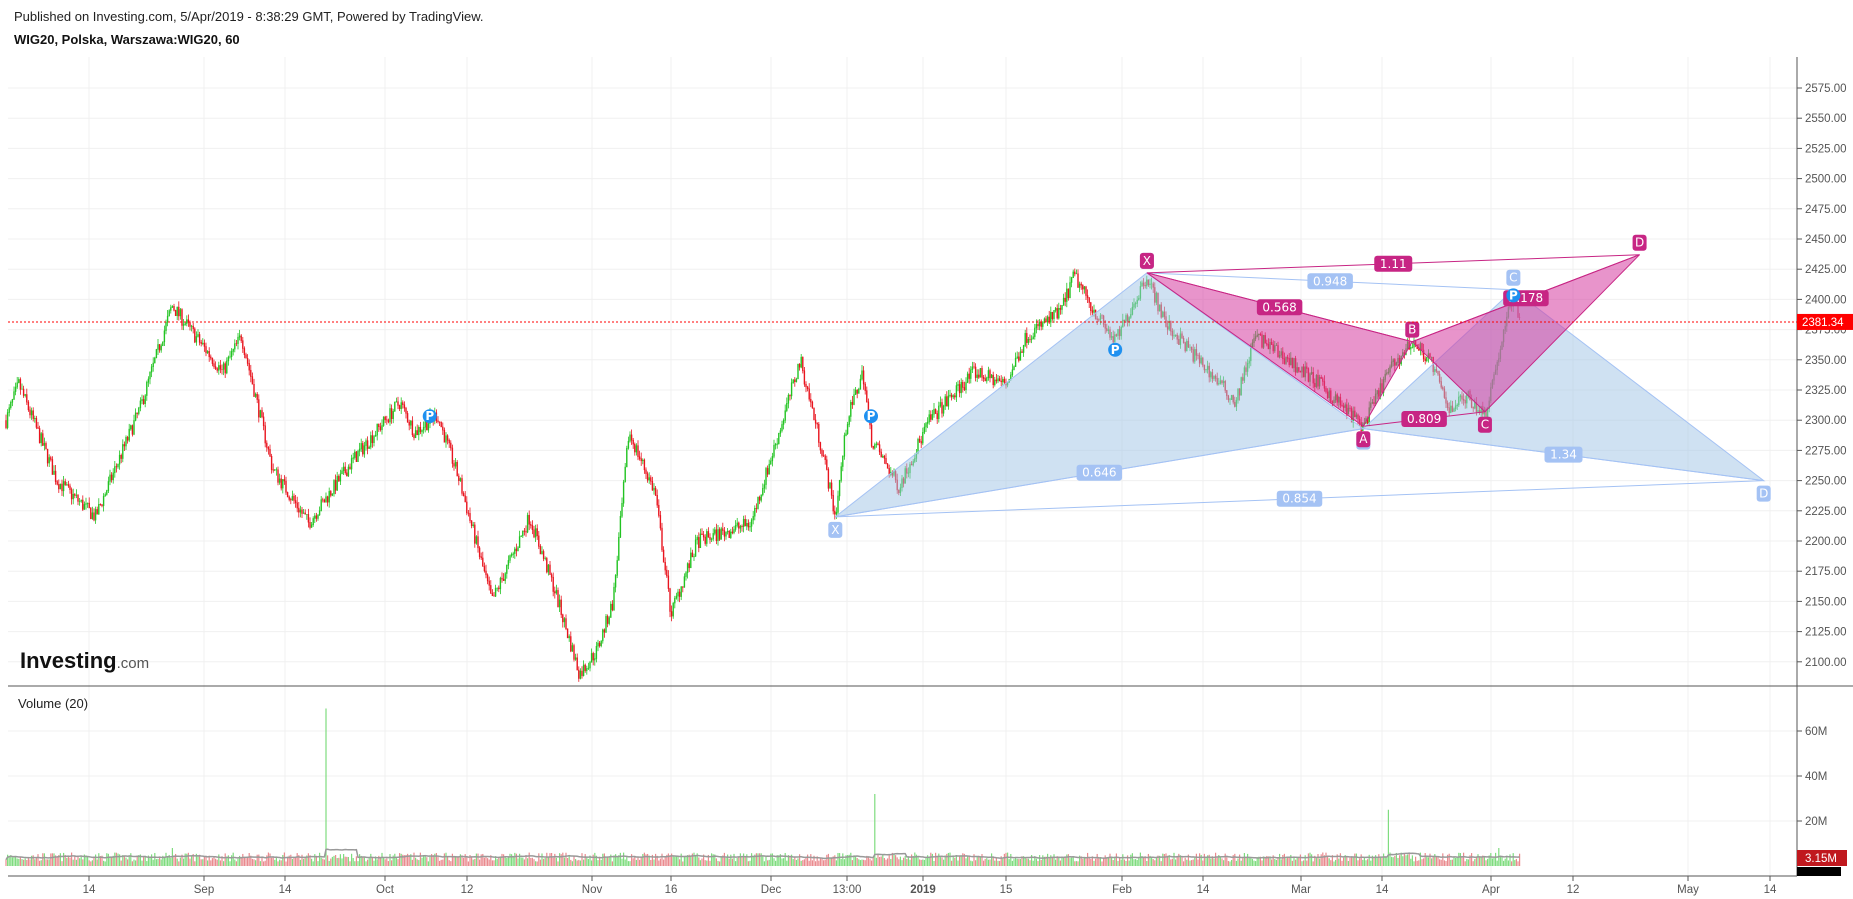 The width and height of the screenshot is (1853, 899). Describe the element at coordinates (1826, 633) in the screenshot. I see `price-tick-label: 2125.00` at that location.